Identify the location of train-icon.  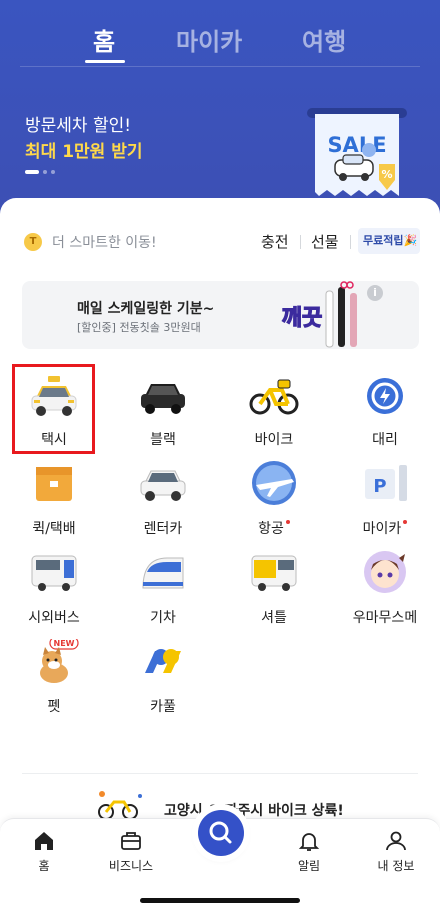
(163, 576).